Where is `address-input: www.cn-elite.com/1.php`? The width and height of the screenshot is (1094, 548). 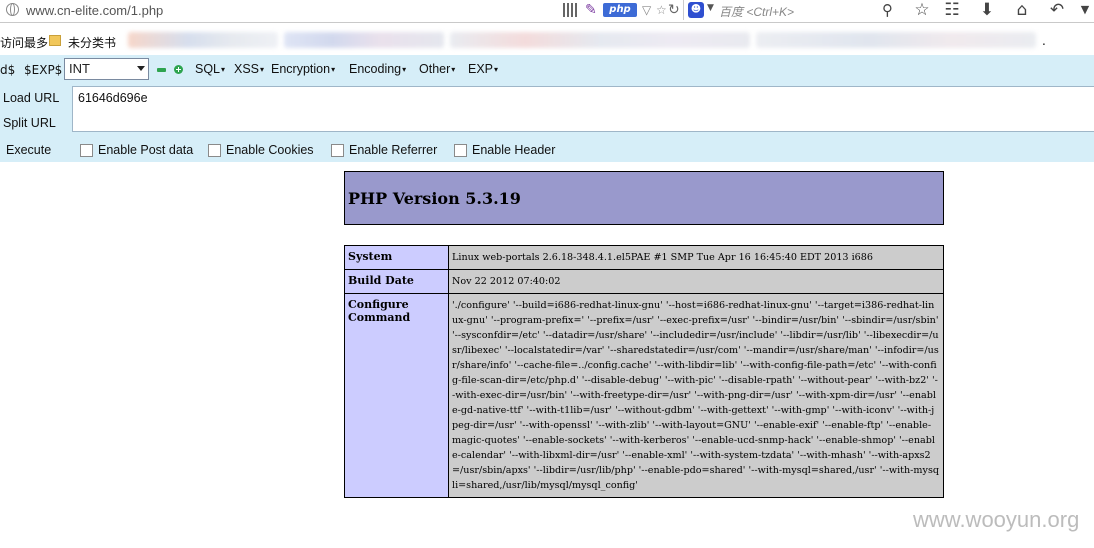 address-input: www.cn-elite.com/1.php is located at coordinates (94, 10).